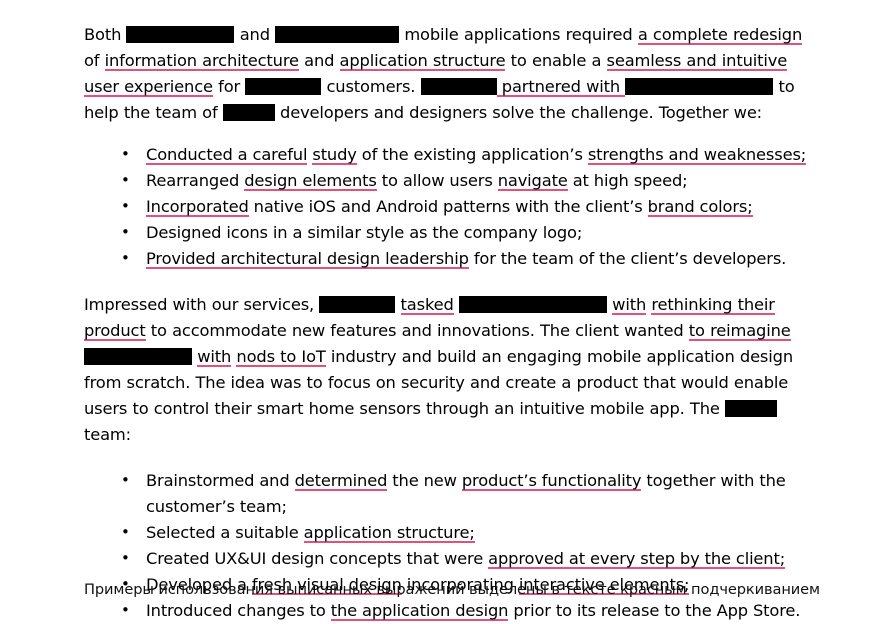  What do you see at coordinates (397, 304) in the screenshot?
I see `text-run` at bounding box center [397, 304].